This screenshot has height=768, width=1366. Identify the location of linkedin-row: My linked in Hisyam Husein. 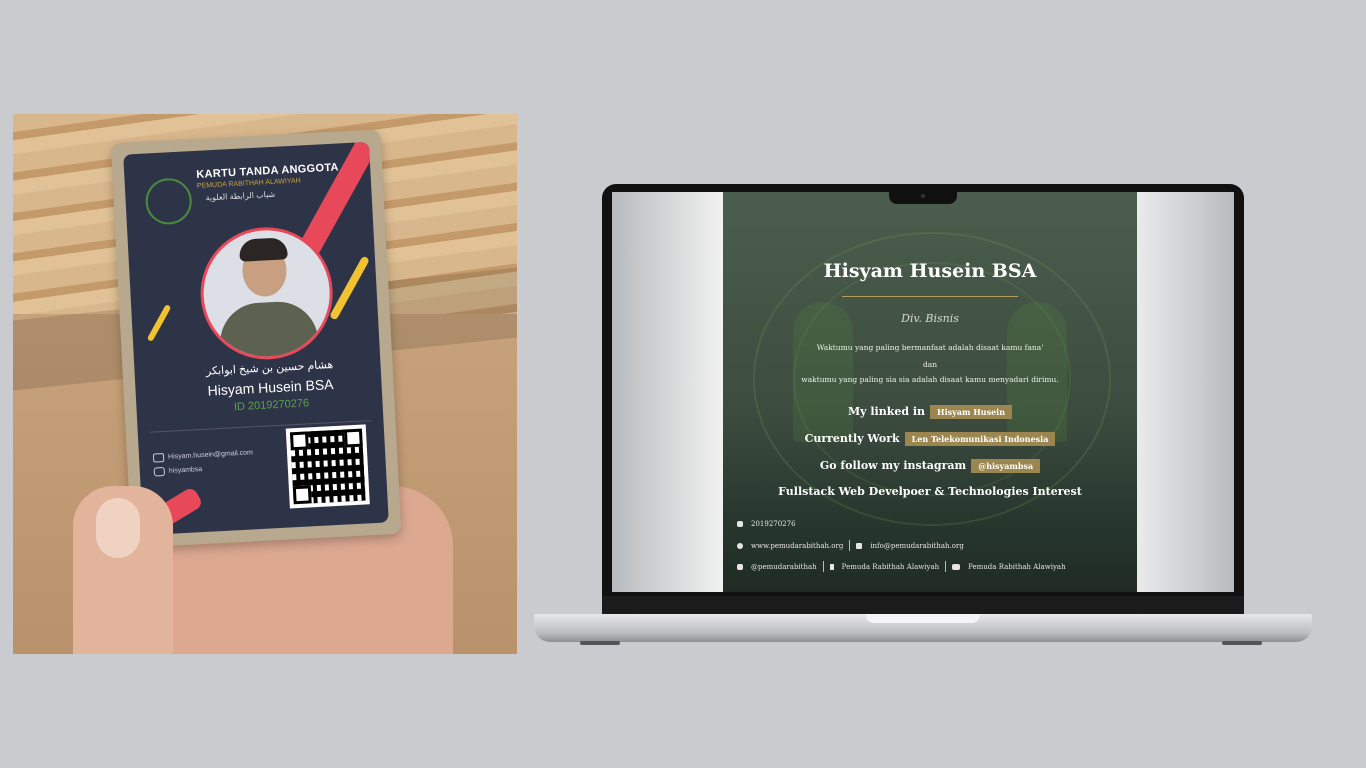
(930, 412).